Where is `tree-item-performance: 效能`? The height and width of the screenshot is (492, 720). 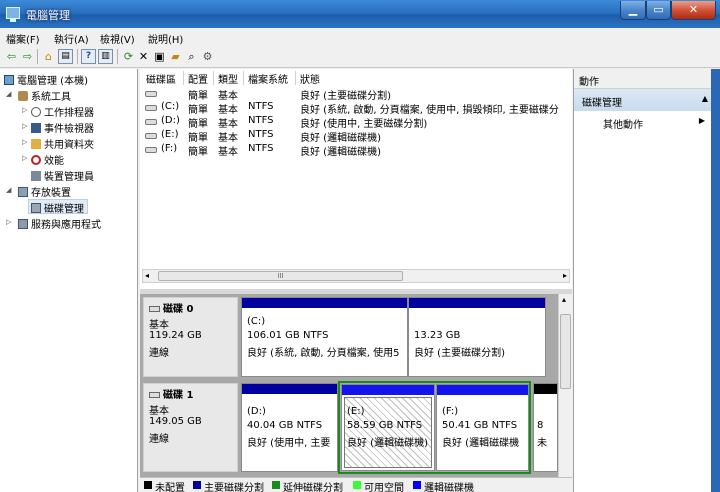 tree-item-performance: 效能 is located at coordinates (47, 159).